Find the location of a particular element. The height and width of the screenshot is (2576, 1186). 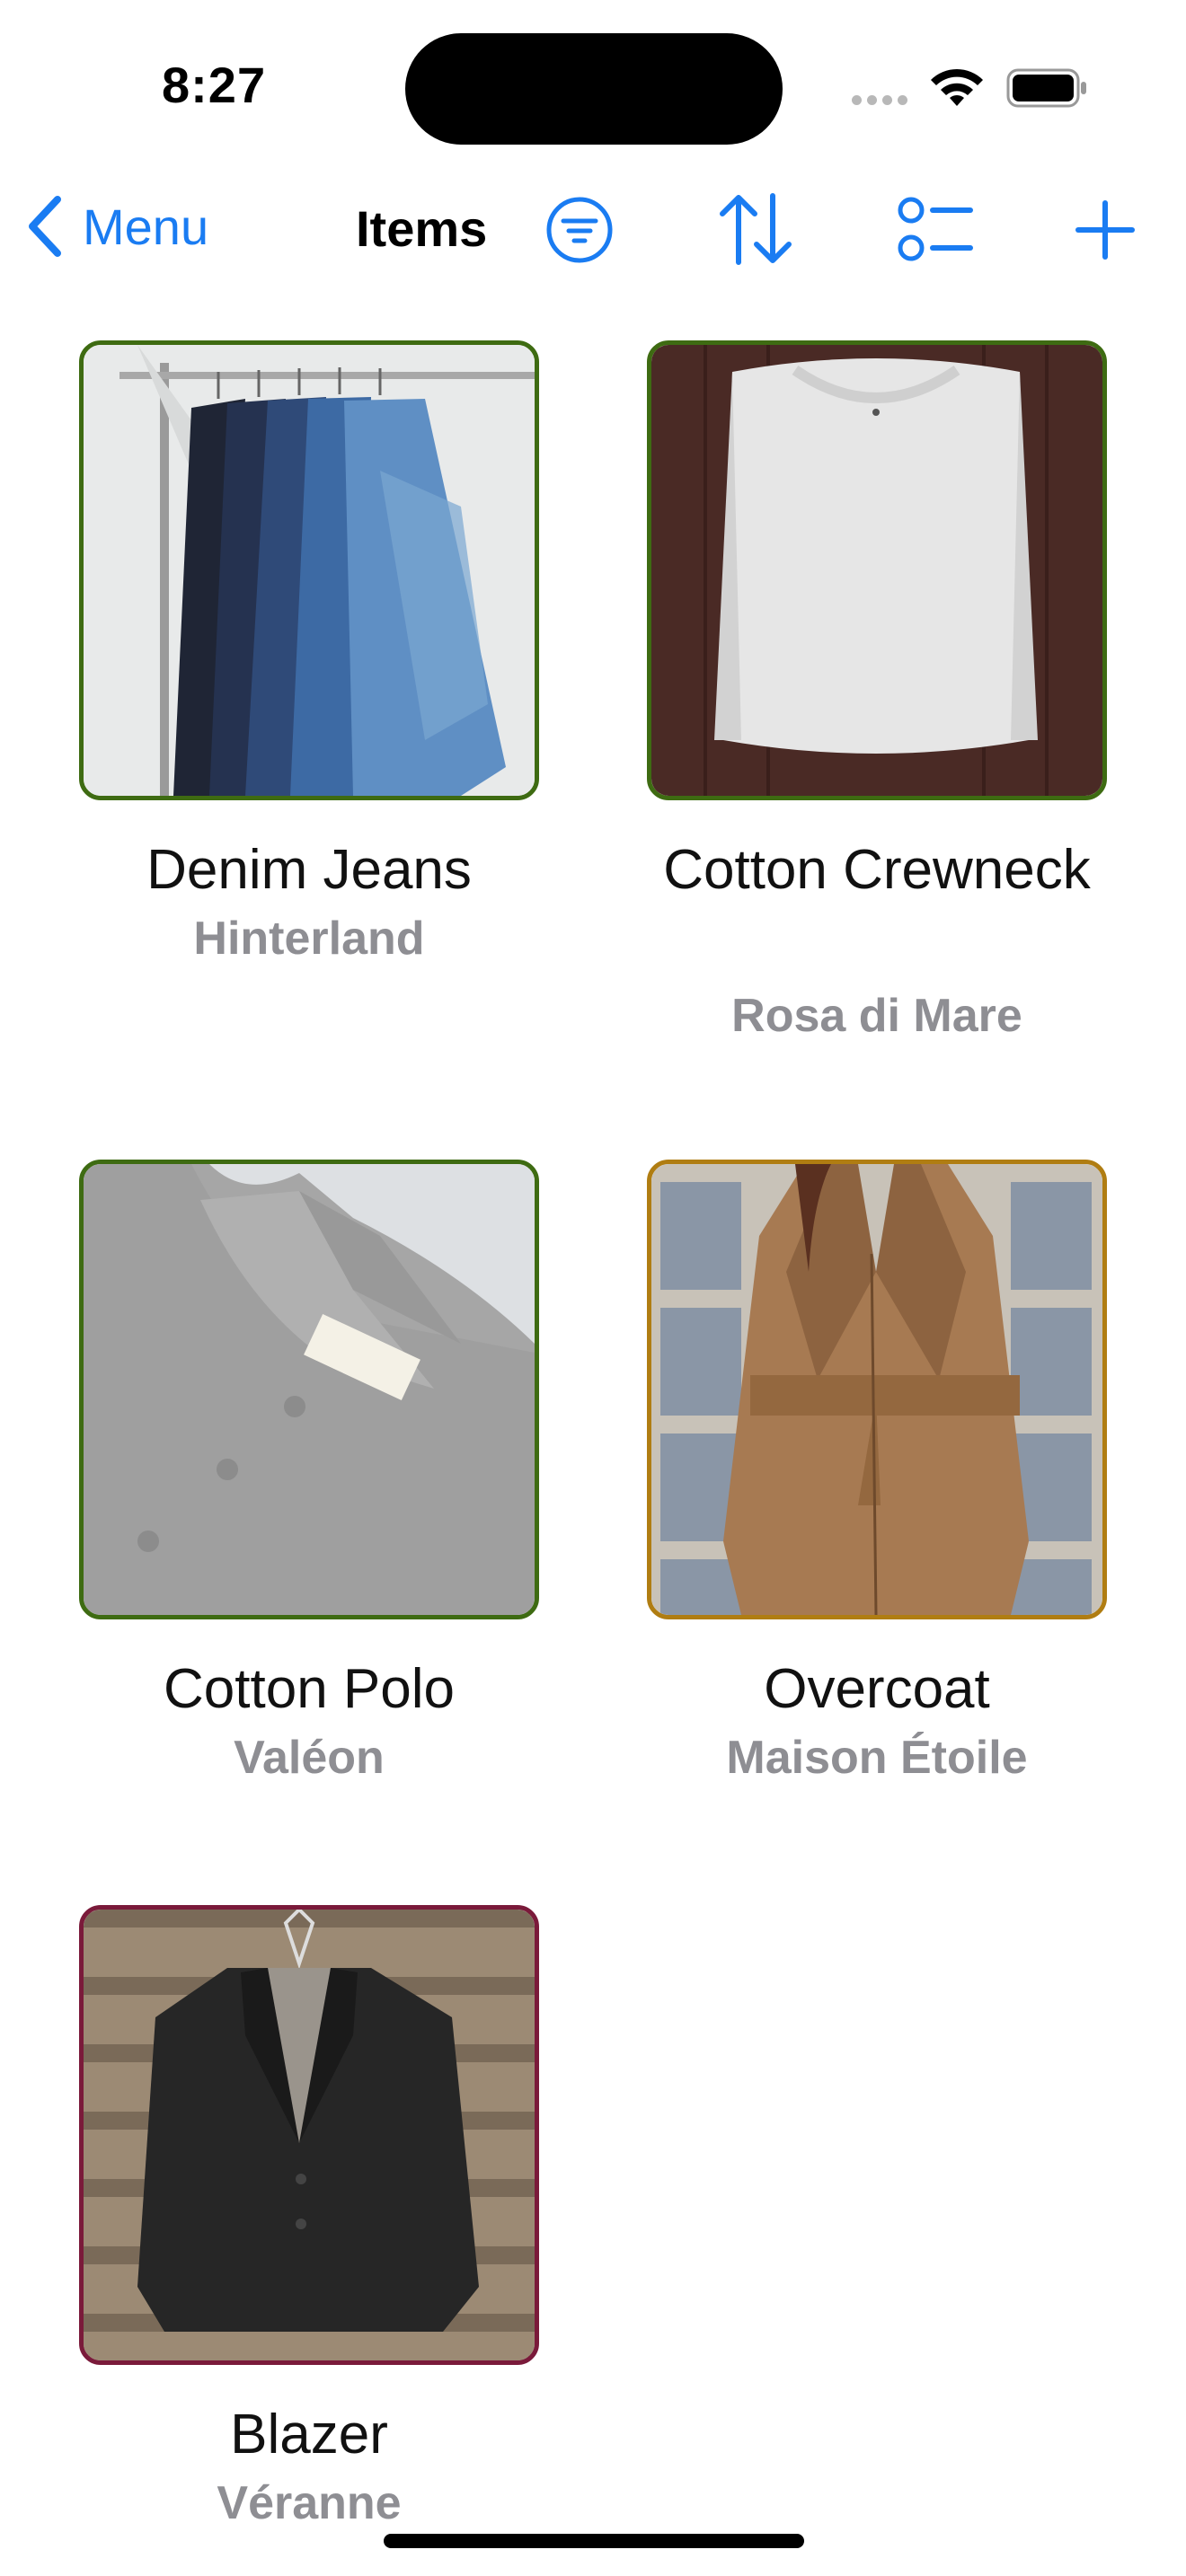

battery-icon is located at coordinates (1046, 88).